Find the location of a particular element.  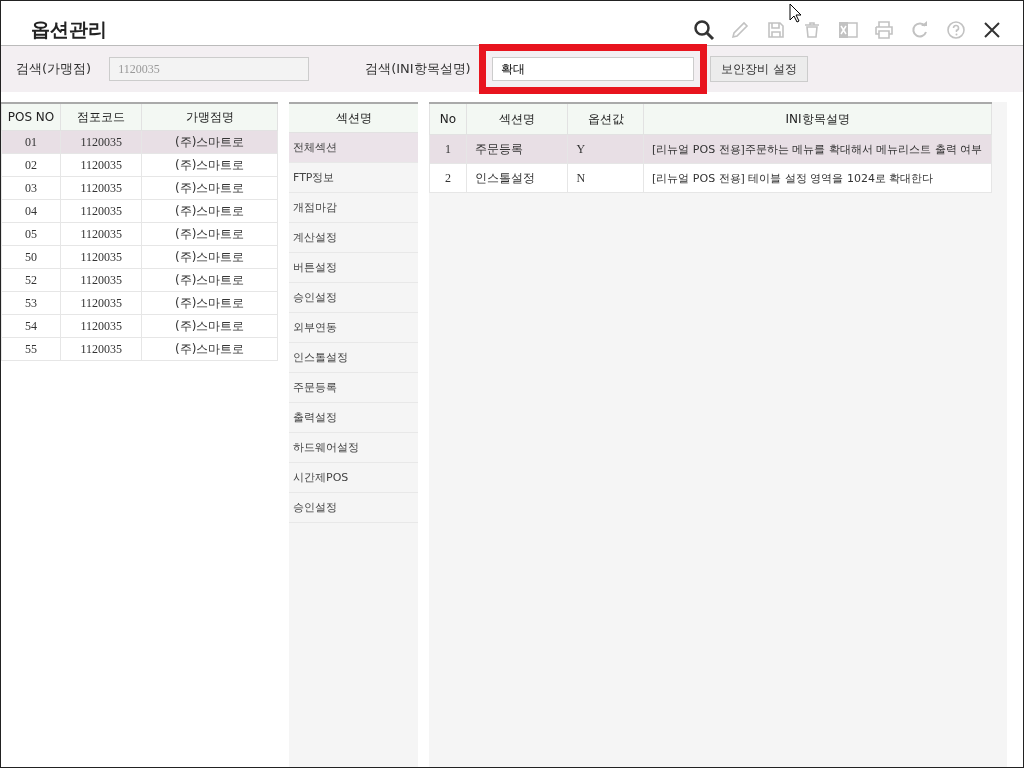

table-row: 2 인스톨설정 N [리뉴얼 POS 전용] 테이블 설정 영역을 1024로 확대한다 is located at coordinates (710, 178).